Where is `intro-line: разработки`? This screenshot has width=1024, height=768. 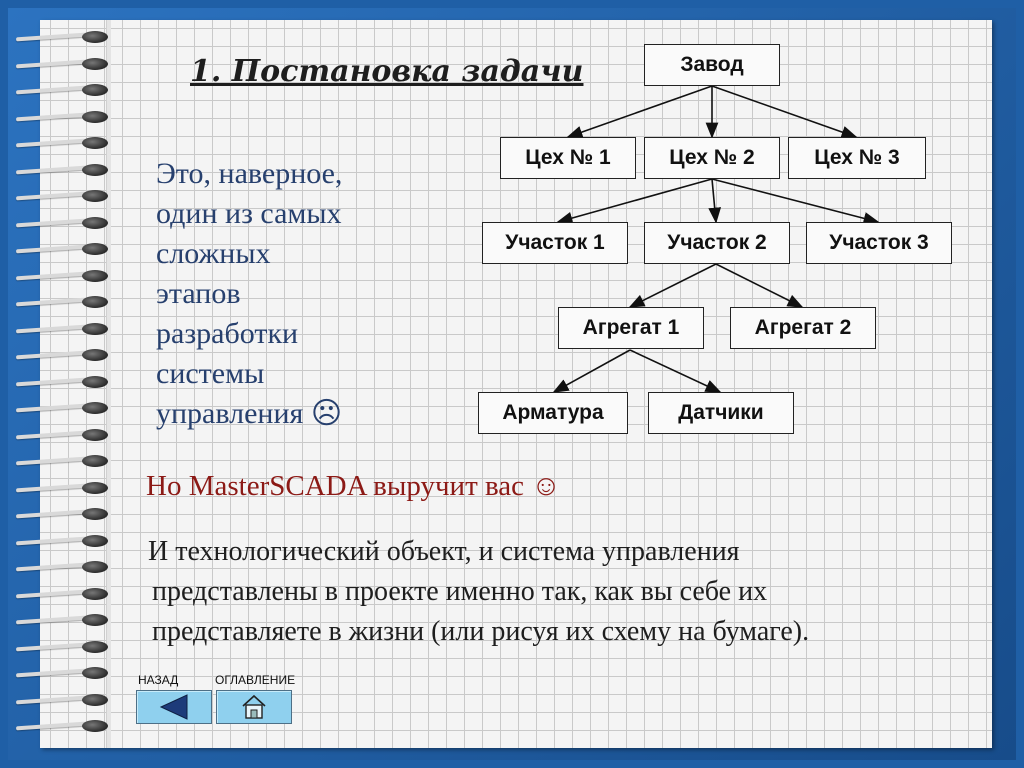 intro-line: разработки is located at coordinates (227, 333).